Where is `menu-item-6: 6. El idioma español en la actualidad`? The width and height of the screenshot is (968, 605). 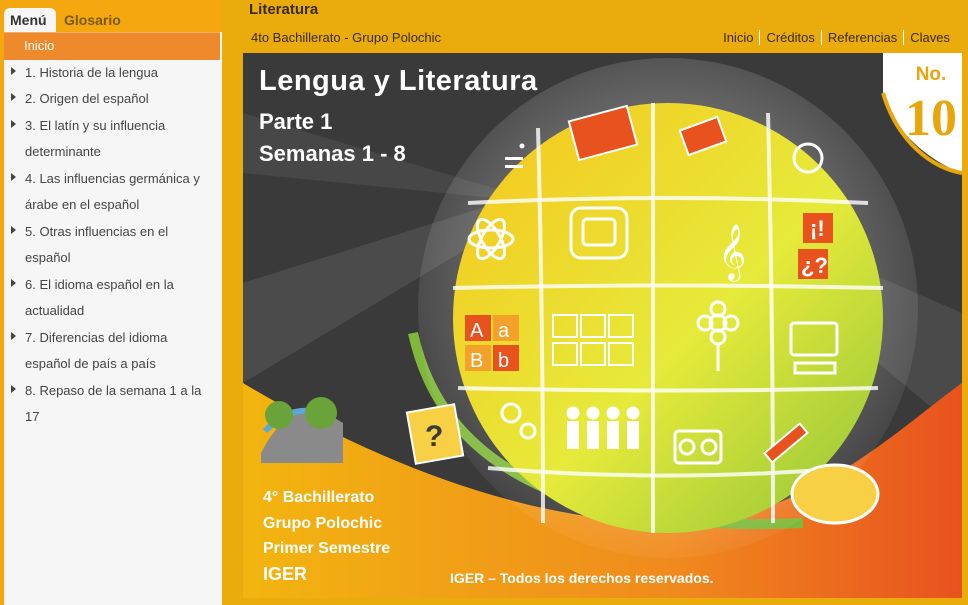 menu-item-6: 6. El idioma español en la actualidad is located at coordinates (113, 298).